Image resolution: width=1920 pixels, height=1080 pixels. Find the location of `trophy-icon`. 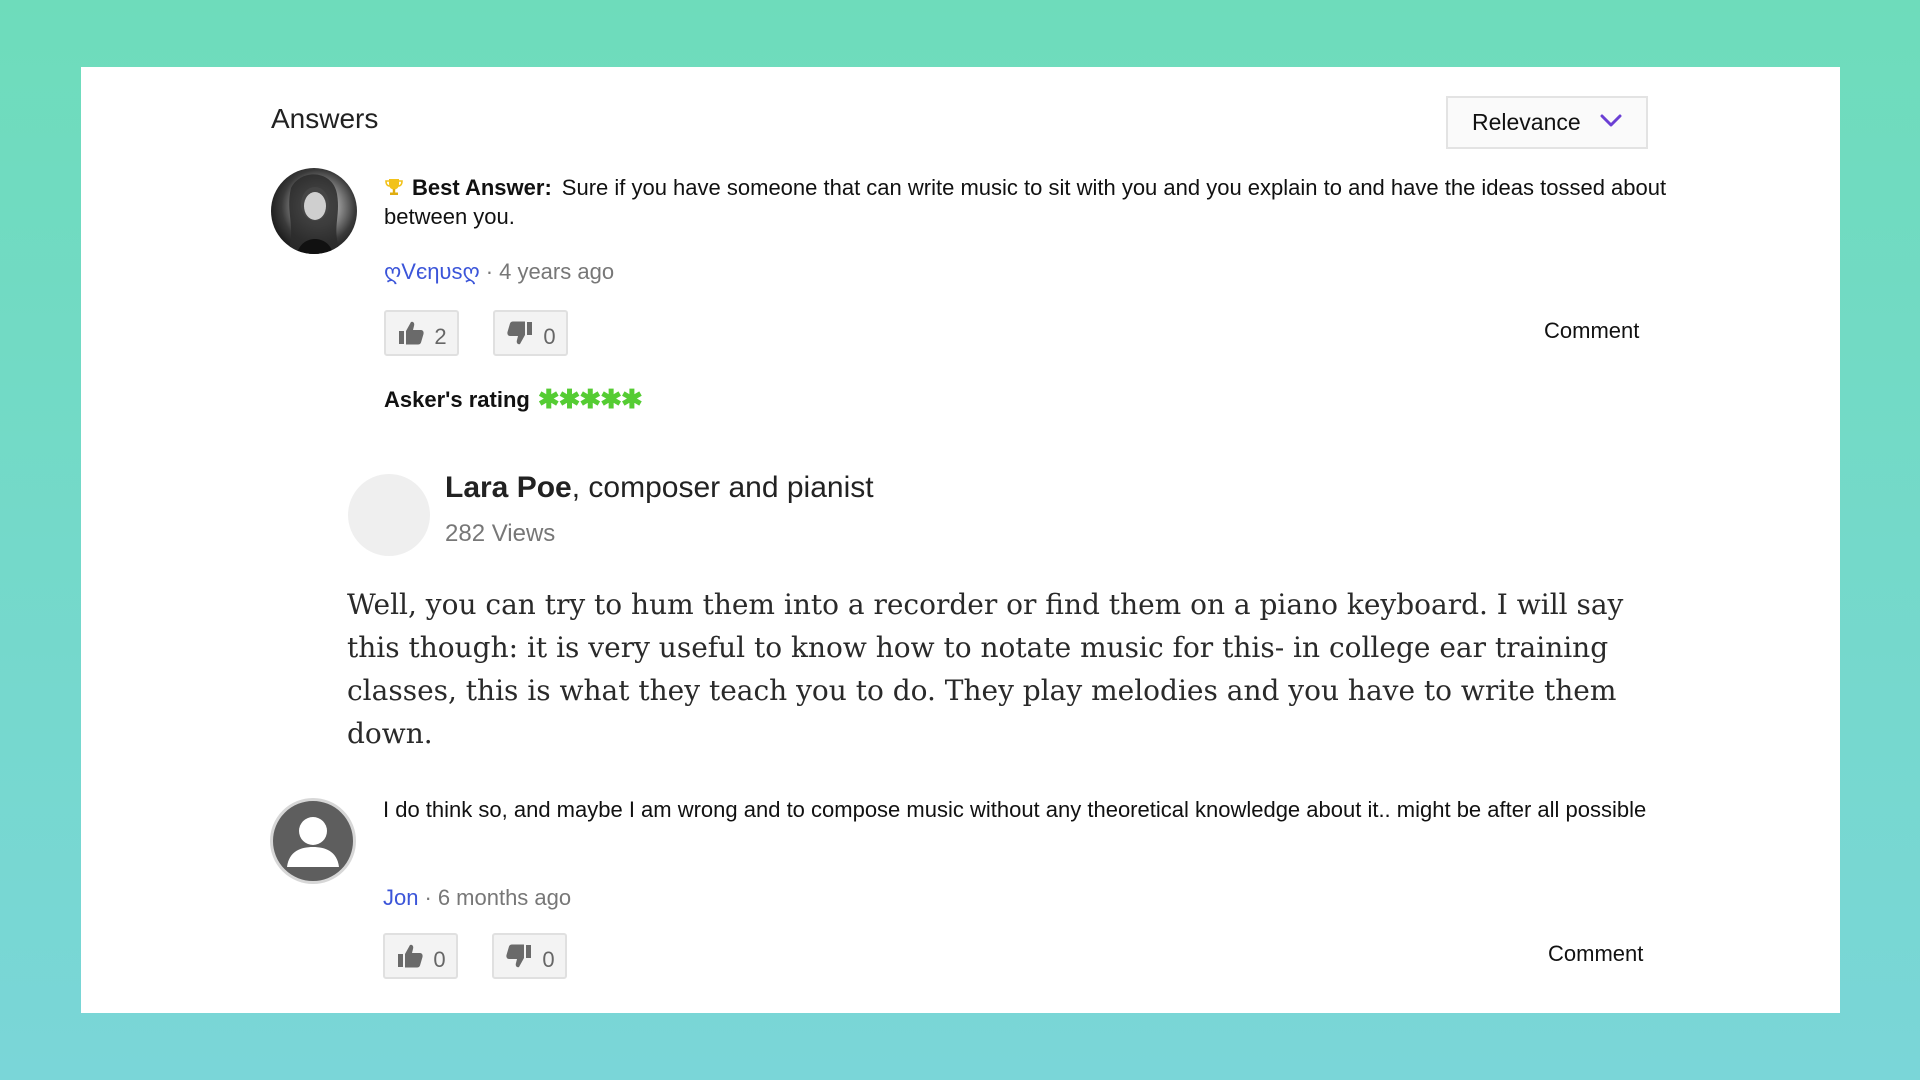

trophy-icon is located at coordinates (394, 187).